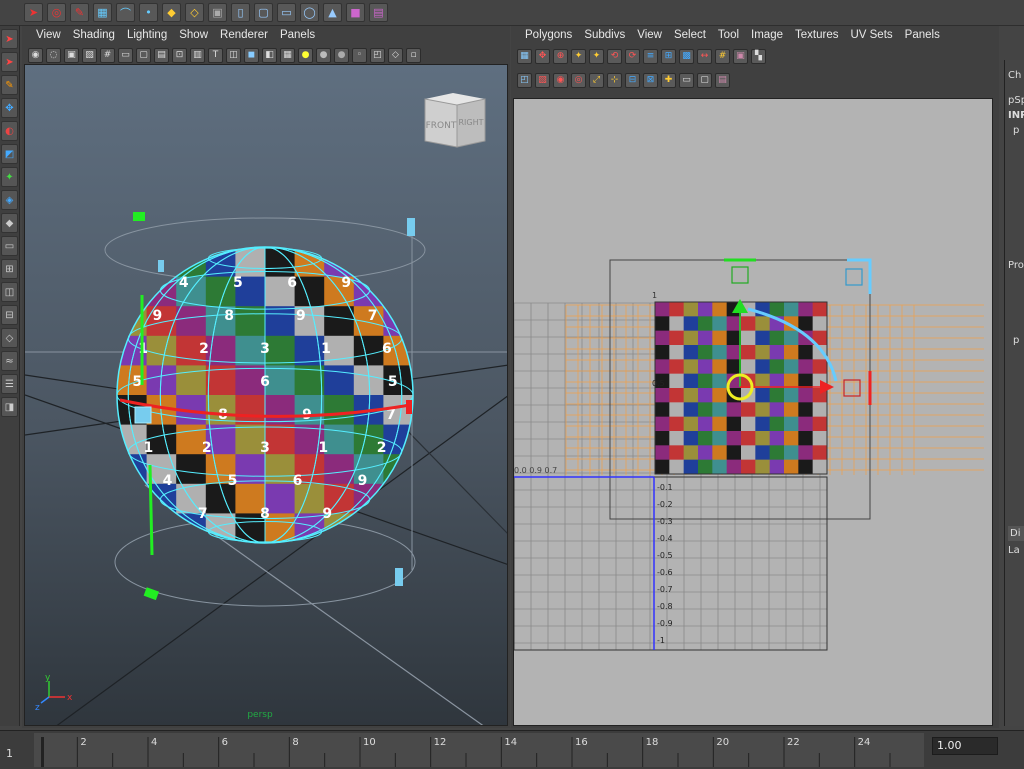  Describe the element at coordinates (9, 384) in the screenshot. I see `layout-outliner-icon: ☰` at that location.